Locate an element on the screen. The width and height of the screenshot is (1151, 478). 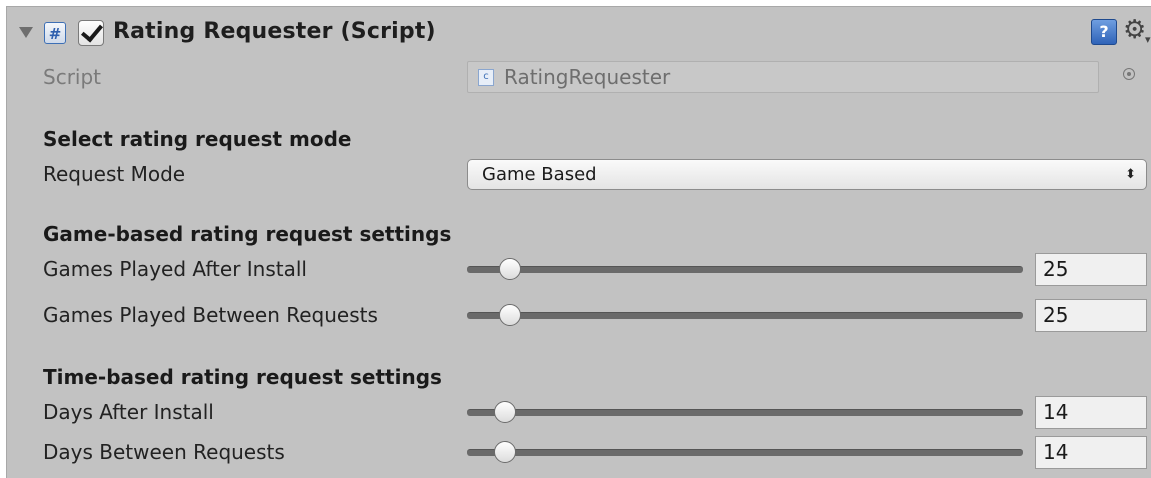
help-icon: ? is located at coordinates (1104, 32).